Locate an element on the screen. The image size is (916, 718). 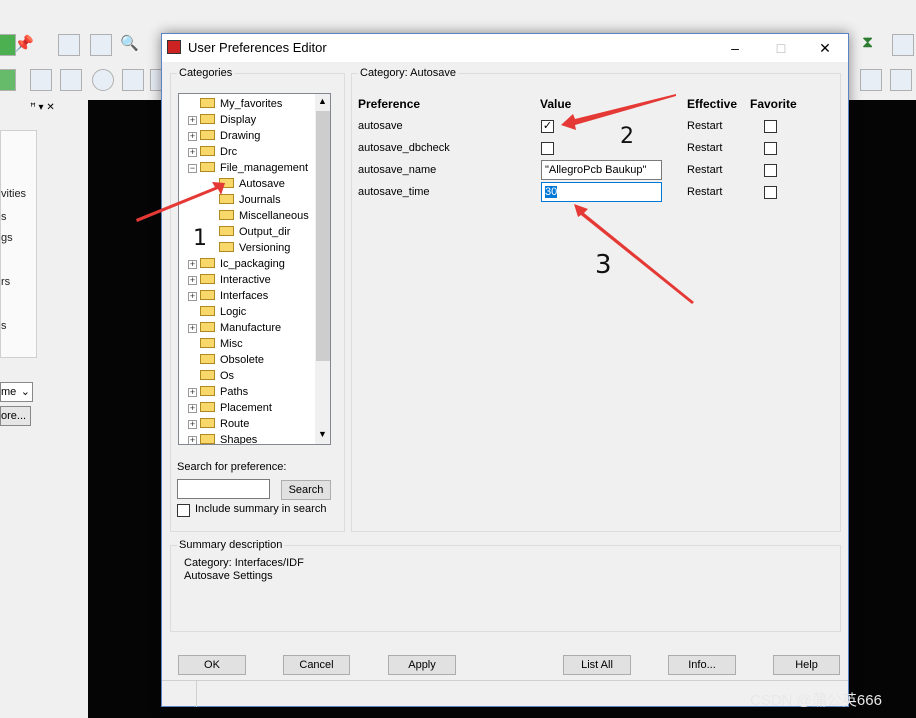
zoom-icon: 🔍 is located at coordinates (131, 45).